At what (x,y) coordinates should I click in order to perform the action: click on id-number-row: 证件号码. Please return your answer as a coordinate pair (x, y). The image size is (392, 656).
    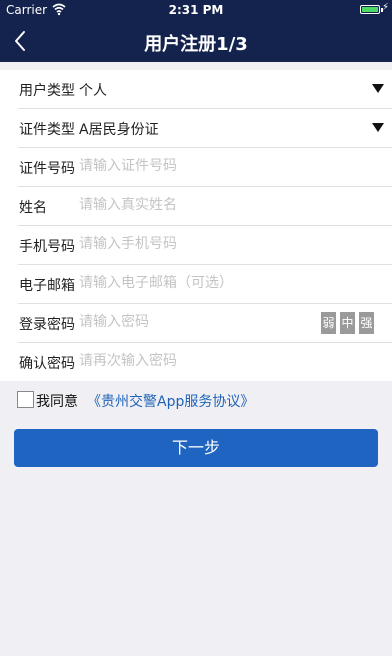
    Looking at the image, I should click on (205, 167).